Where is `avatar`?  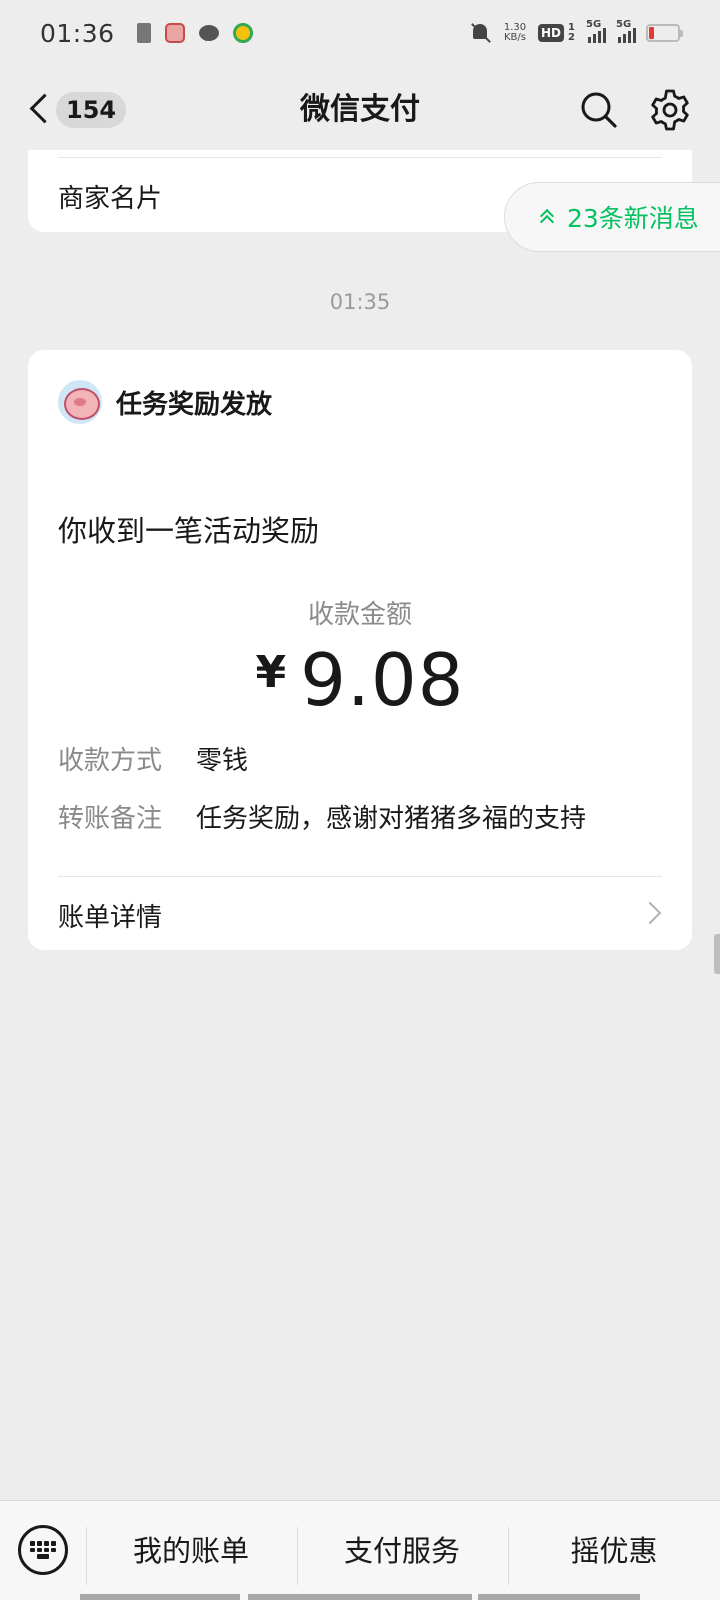
avatar is located at coordinates (80, 402).